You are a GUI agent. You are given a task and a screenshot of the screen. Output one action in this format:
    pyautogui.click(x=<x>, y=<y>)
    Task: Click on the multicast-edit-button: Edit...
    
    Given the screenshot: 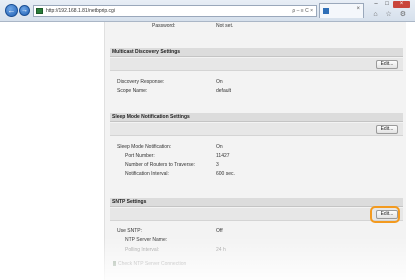 What is the action you would take?
    pyautogui.click(x=387, y=64)
    